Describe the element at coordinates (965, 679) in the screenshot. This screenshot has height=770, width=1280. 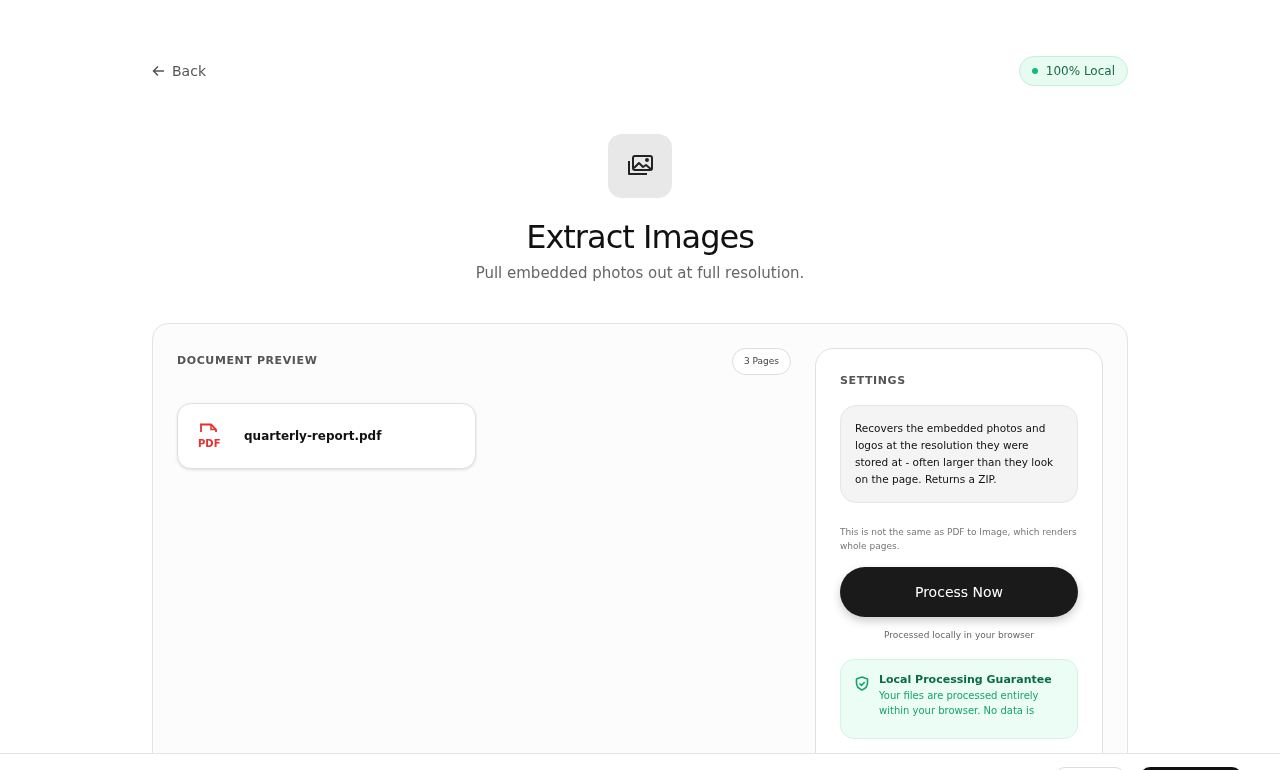
I see `guarantee-title: Local Processing Guarantee` at that location.